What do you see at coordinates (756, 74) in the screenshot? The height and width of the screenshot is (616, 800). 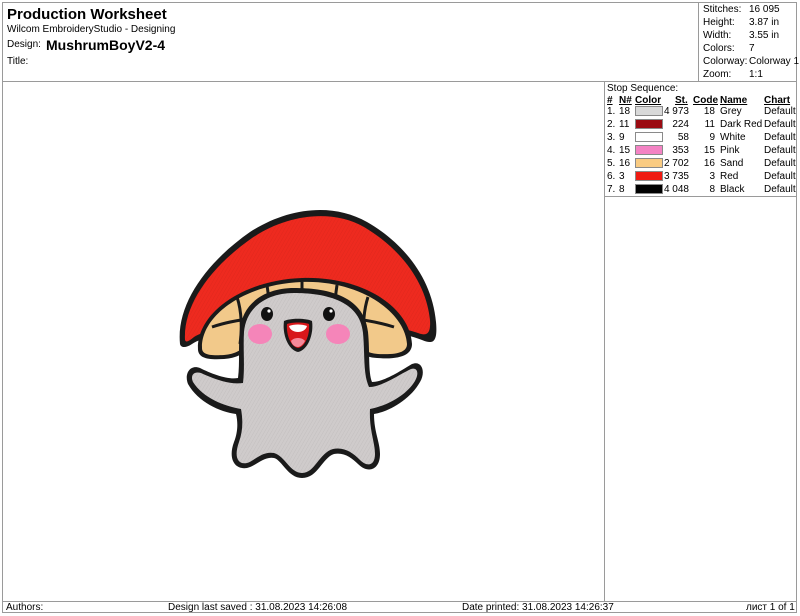 I see `stat-value: 1:1` at bounding box center [756, 74].